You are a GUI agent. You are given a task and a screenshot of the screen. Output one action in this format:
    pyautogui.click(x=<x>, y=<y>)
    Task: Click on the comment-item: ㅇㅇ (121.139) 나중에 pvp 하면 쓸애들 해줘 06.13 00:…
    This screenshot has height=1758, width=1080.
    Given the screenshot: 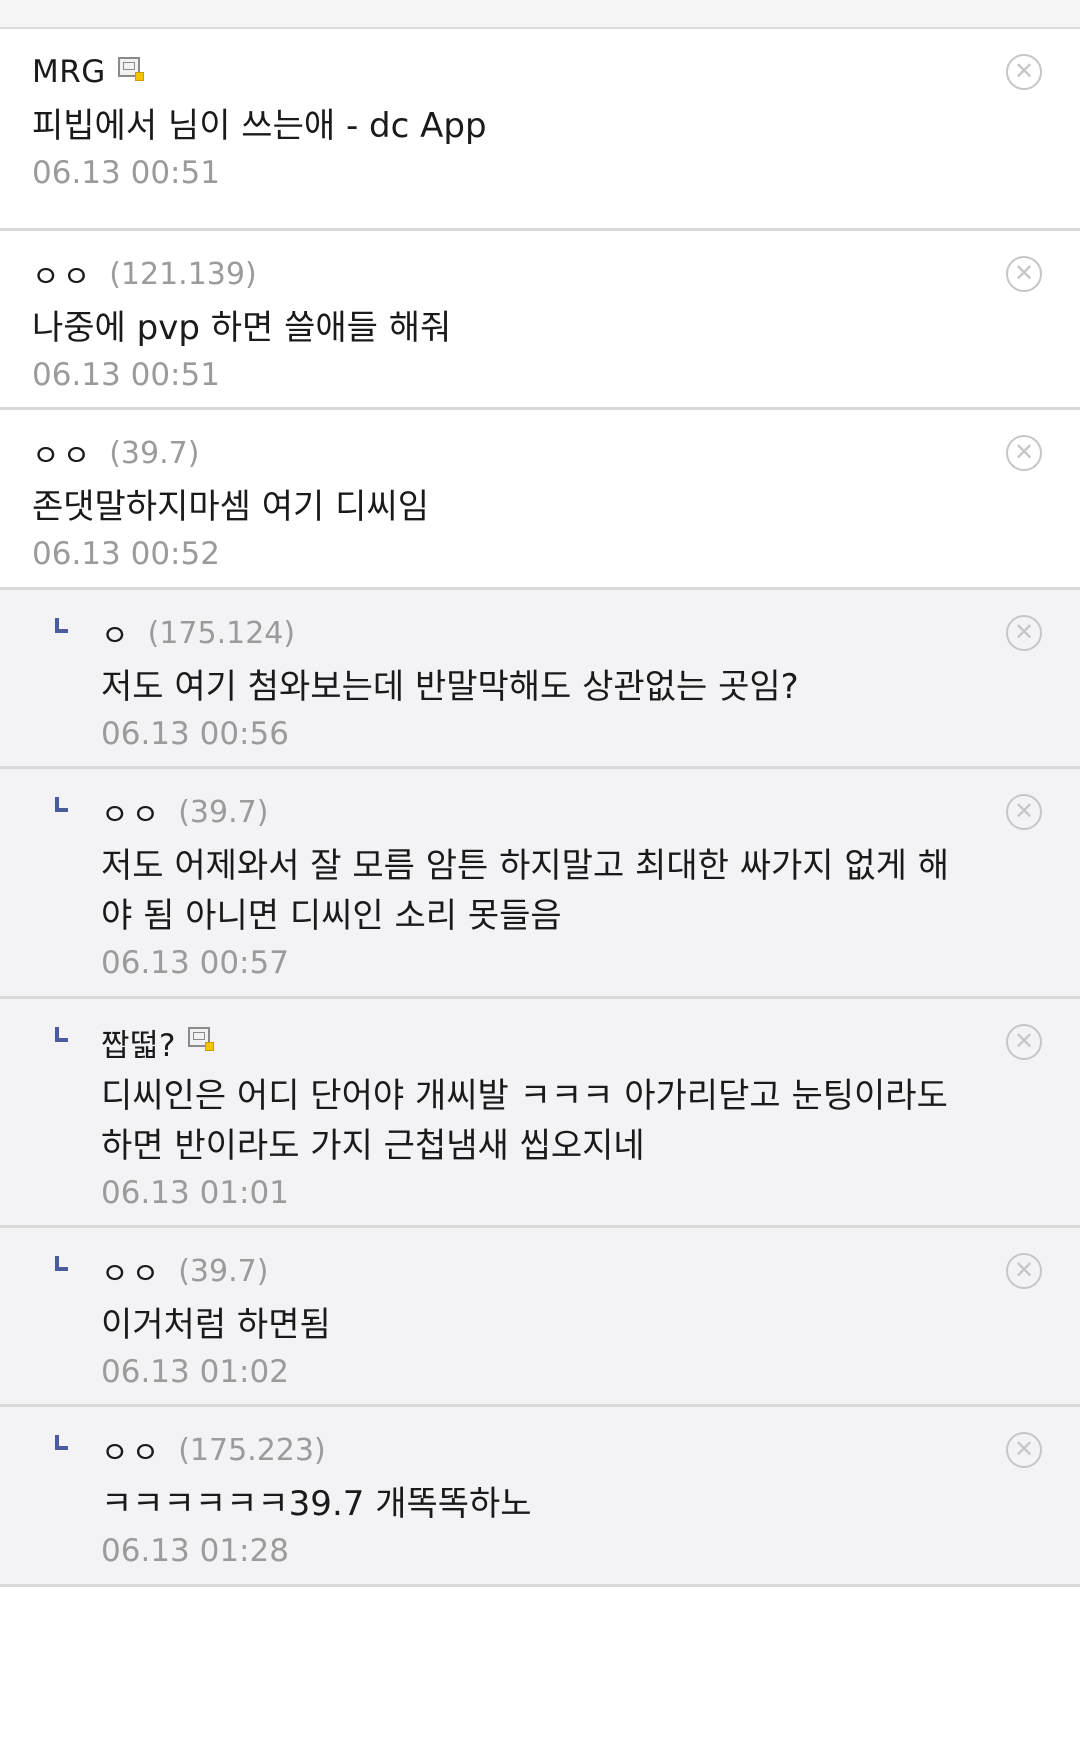 What is the action you would take?
    pyautogui.click(x=540, y=320)
    